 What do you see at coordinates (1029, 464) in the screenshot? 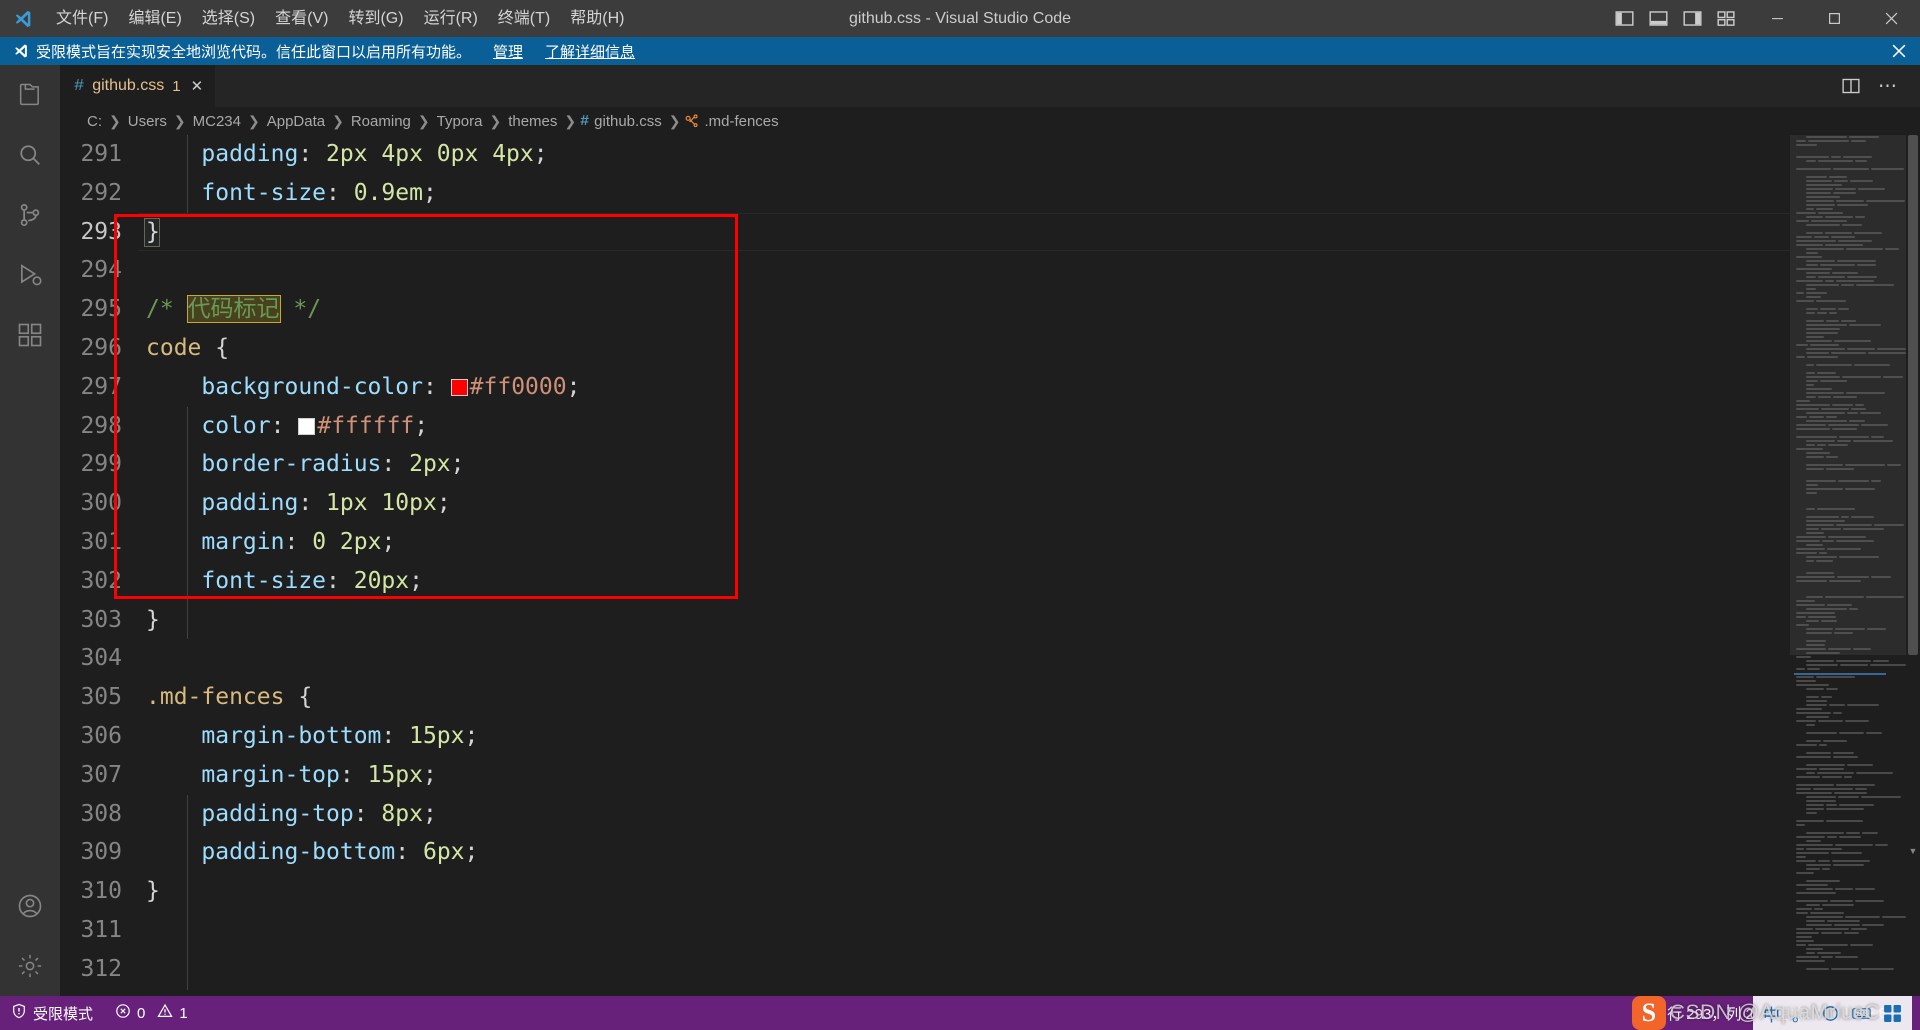
I see `code-line: border-radius: 2px;` at bounding box center [1029, 464].